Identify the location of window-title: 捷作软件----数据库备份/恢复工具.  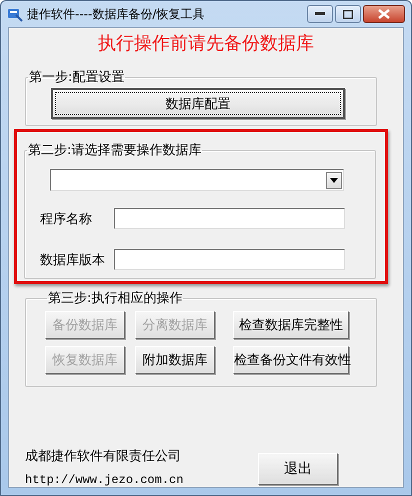
(116, 14).